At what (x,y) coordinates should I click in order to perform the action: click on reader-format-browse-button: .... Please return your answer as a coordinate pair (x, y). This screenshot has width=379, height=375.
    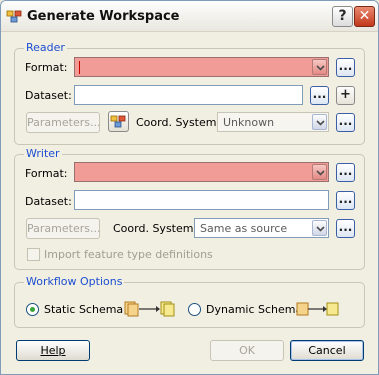
    Looking at the image, I should click on (345, 67).